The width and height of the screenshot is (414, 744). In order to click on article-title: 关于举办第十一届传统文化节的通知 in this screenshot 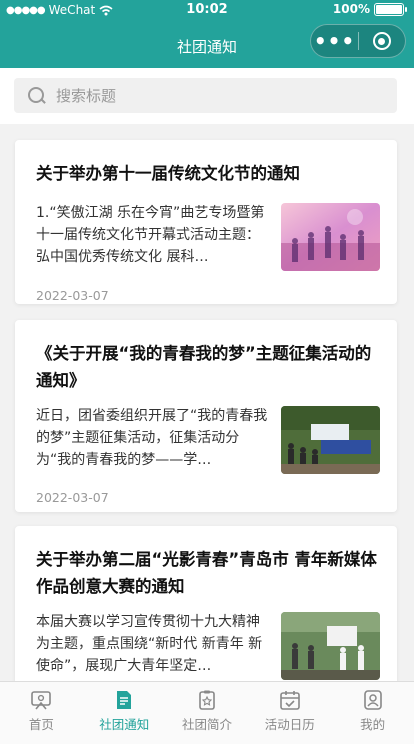, I will do `click(168, 173)`.